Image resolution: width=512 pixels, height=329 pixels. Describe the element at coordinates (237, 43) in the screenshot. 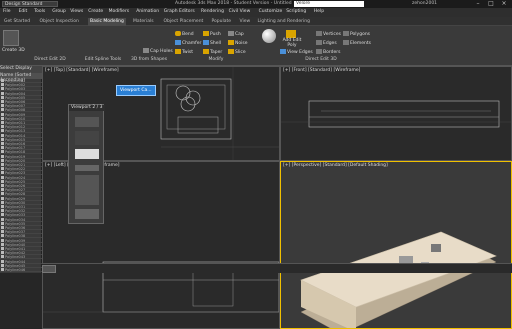

I see `noise-button: Noise` at that location.